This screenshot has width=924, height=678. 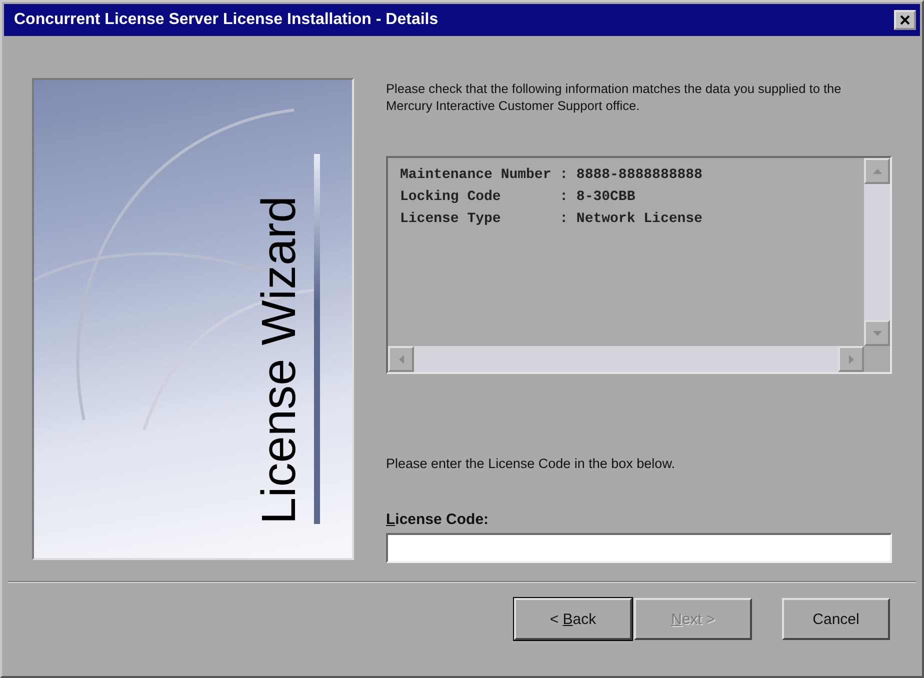 What do you see at coordinates (877, 252) in the screenshot?
I see `vertical-scrollbar` at bounding box center [877, 252].